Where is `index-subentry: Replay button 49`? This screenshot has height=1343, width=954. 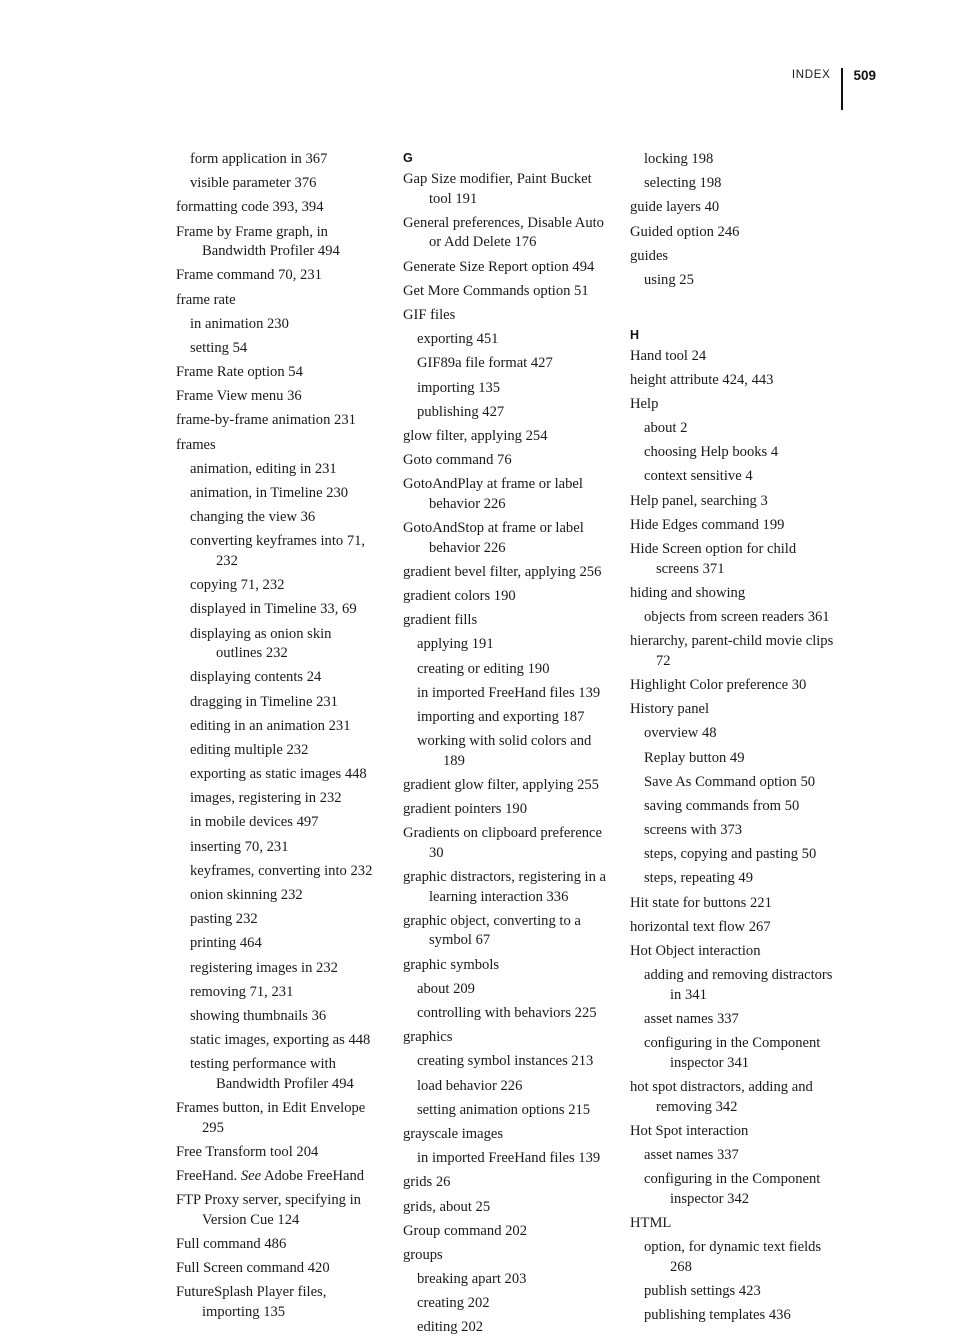 index-subentry: Replay button 49 is located at coordinates (694, 757).